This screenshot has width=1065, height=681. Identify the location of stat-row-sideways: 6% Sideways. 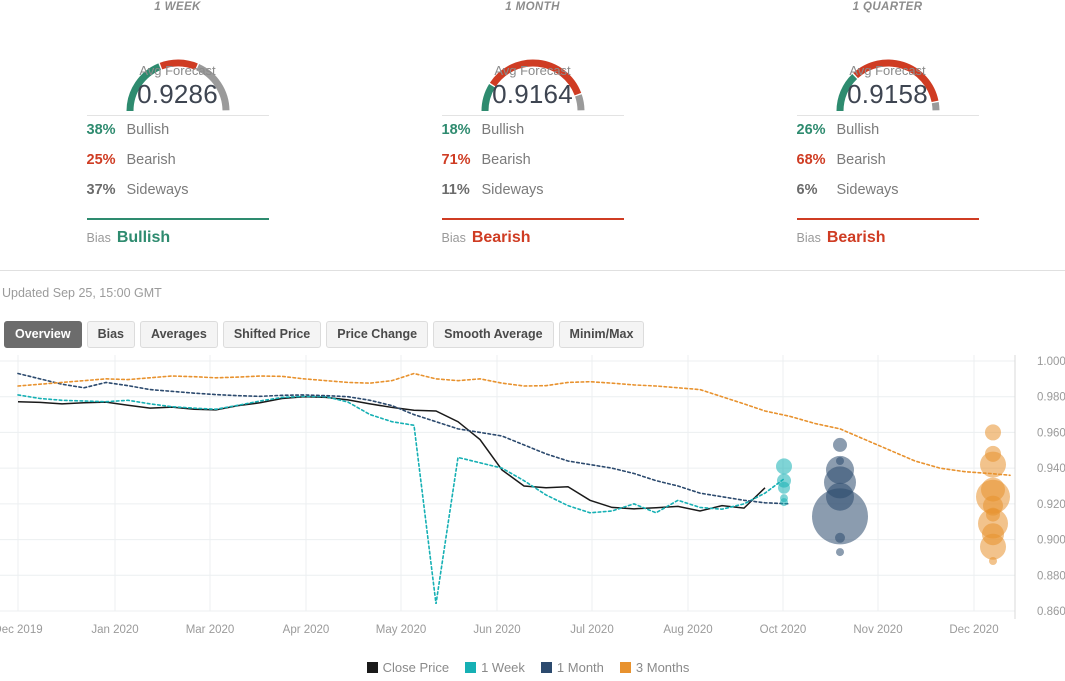
(888, 197).